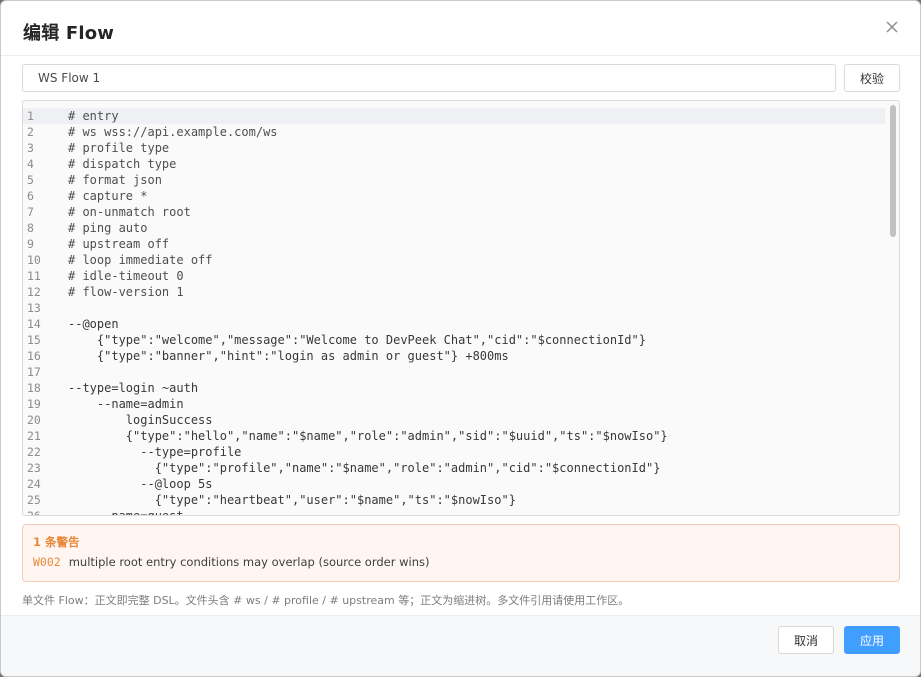  I want to click on line-code: # on-unmatch root, so click(123, 212).